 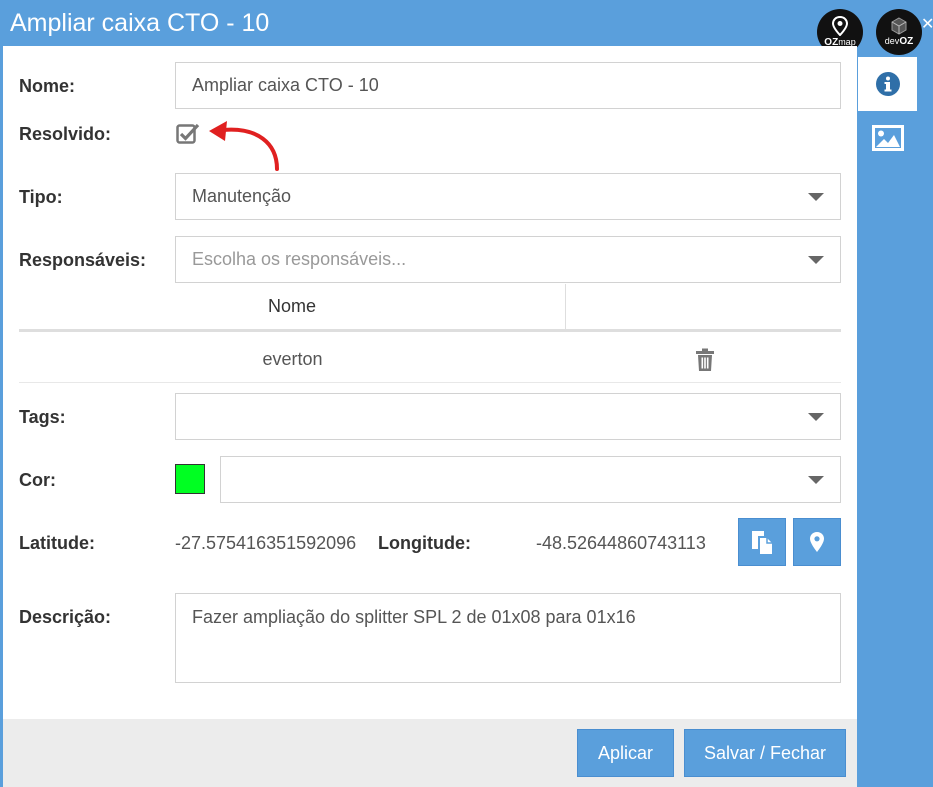 I want to click on annotation-arrow, so click(x=244, y=146).